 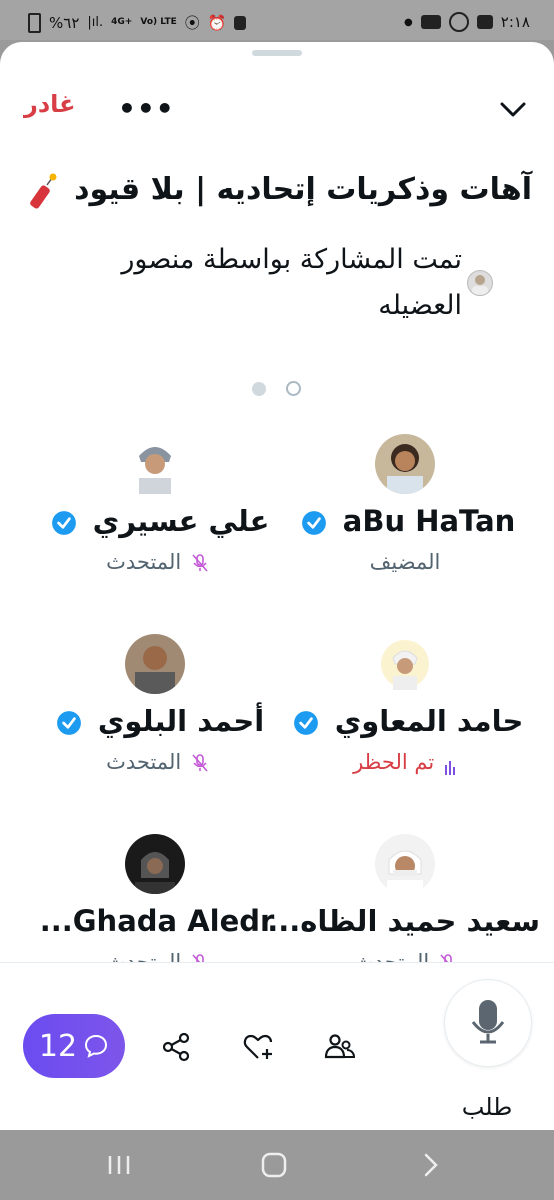 I want to click on speaker-role: المضيف, so click(x=405, y=562).